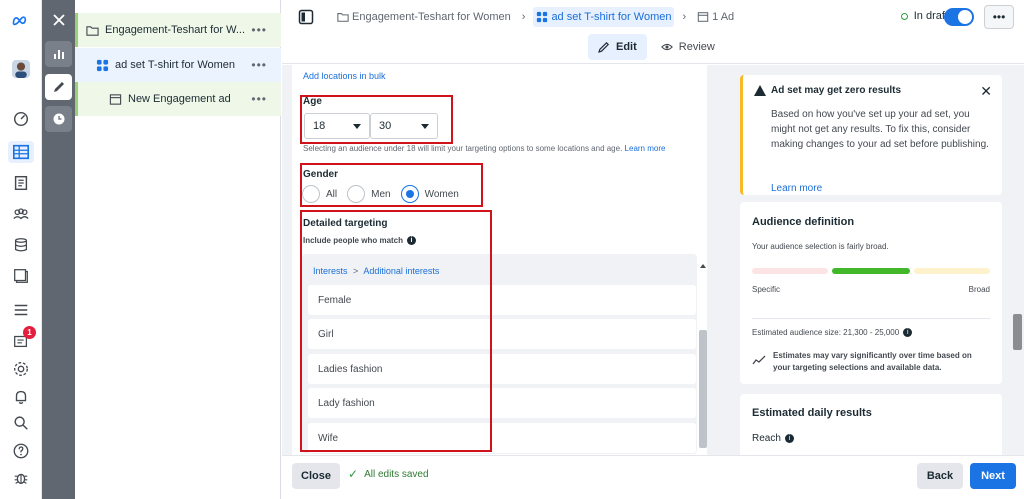 The height and width of the screenshot is (499, 1024). I want to click on targeting-highlight-box, so click(396, 331).